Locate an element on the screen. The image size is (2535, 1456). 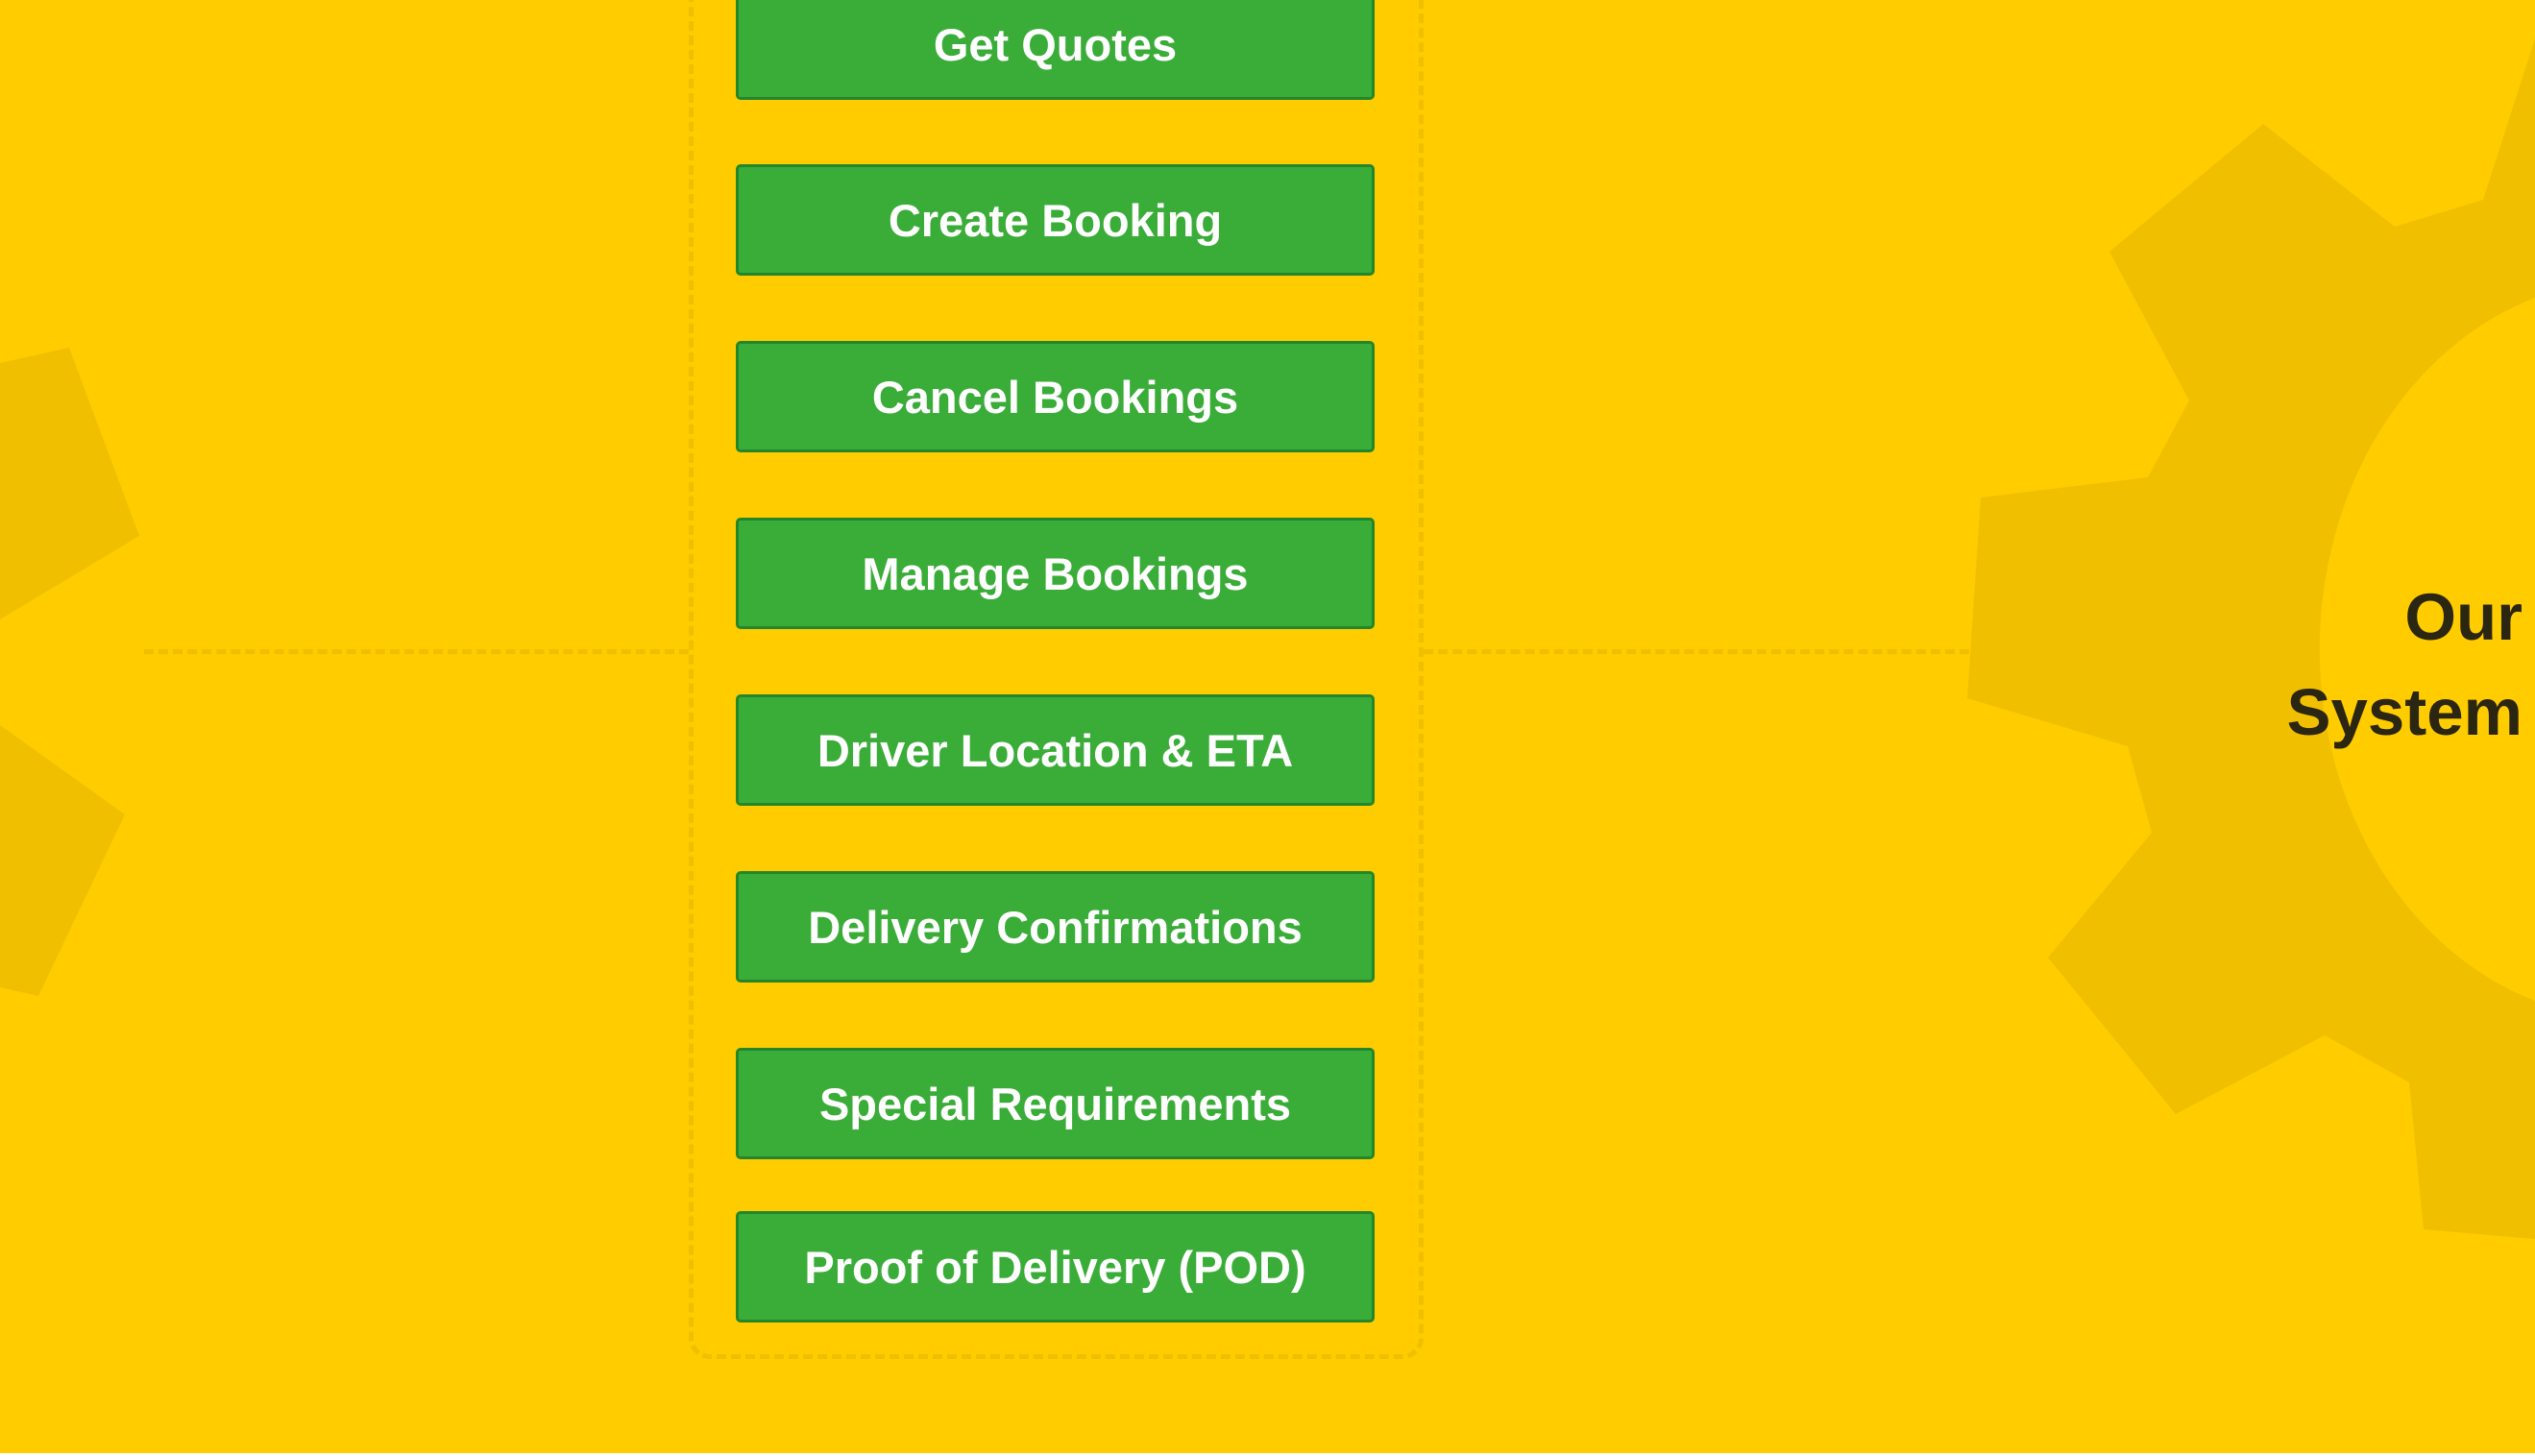
system-label-line1: Our is located at coordinates (2464, 617).